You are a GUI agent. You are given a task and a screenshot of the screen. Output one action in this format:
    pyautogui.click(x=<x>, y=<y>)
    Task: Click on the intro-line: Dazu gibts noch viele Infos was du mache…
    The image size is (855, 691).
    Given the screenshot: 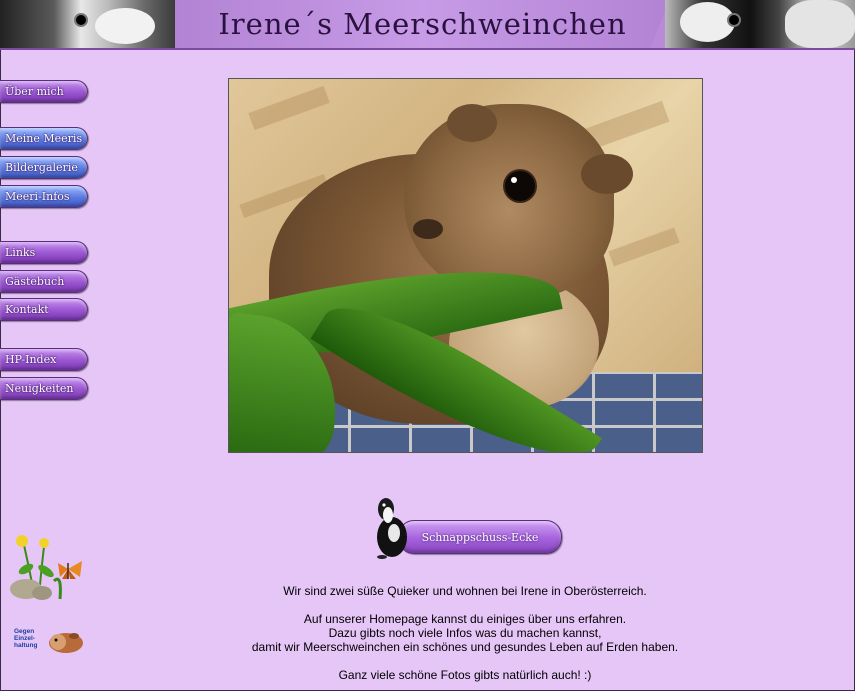 What is the action you would take?
    pyautogui.click(x=465, y=633)
    